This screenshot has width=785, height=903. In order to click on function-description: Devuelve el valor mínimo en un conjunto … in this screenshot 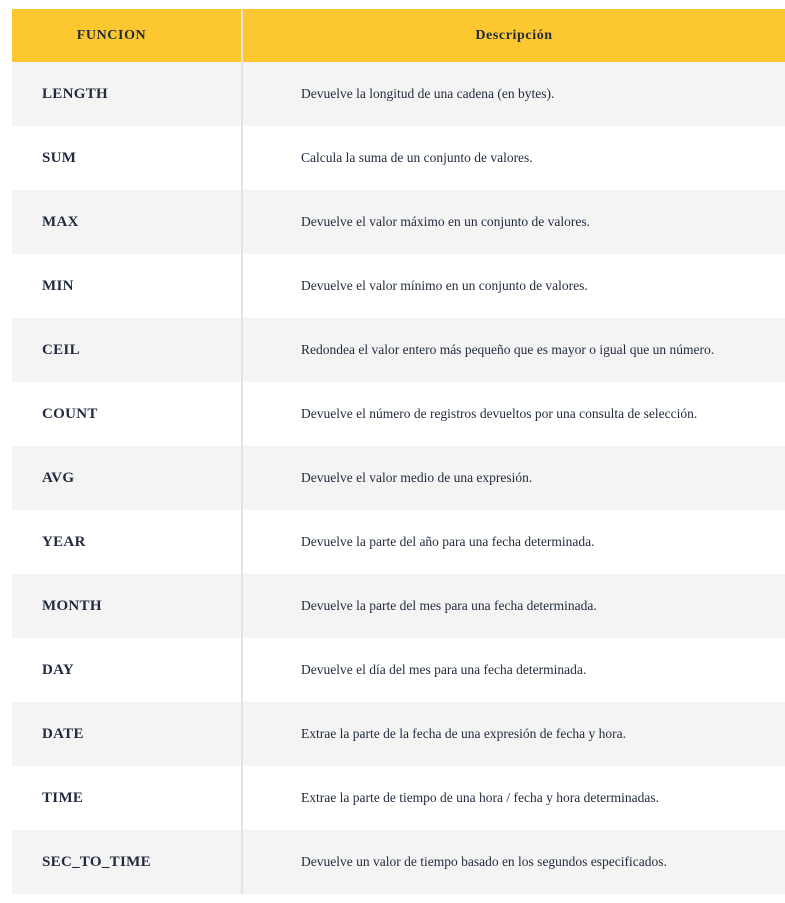, I will do `click(513, 286)`.